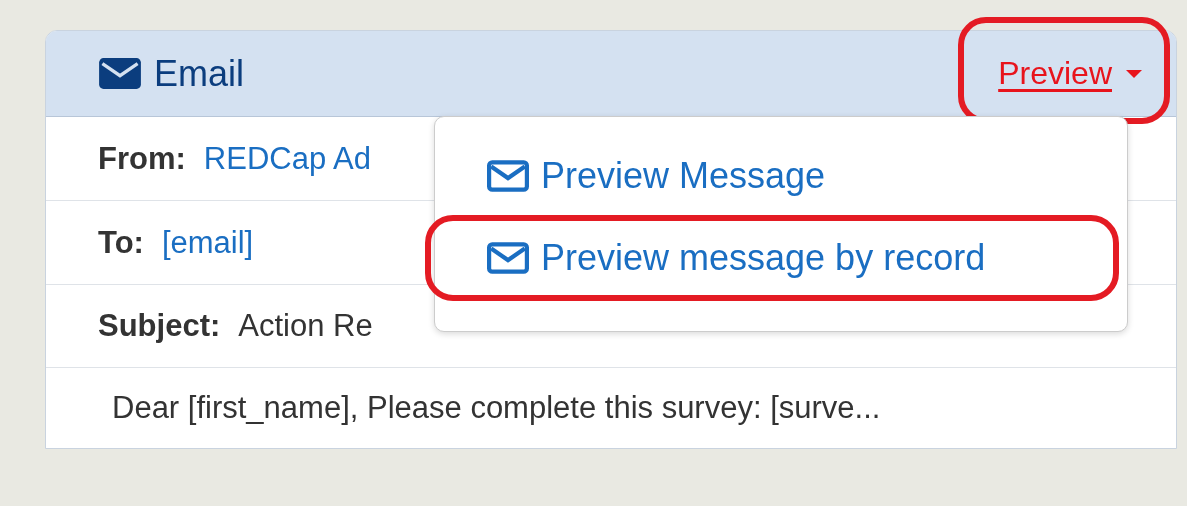 This screenshot has width=1187, height=506. What do you see at coordinates (159, 326) in the screenshot?
I see `field-label: Subject:` at bounding box center [159, 326].